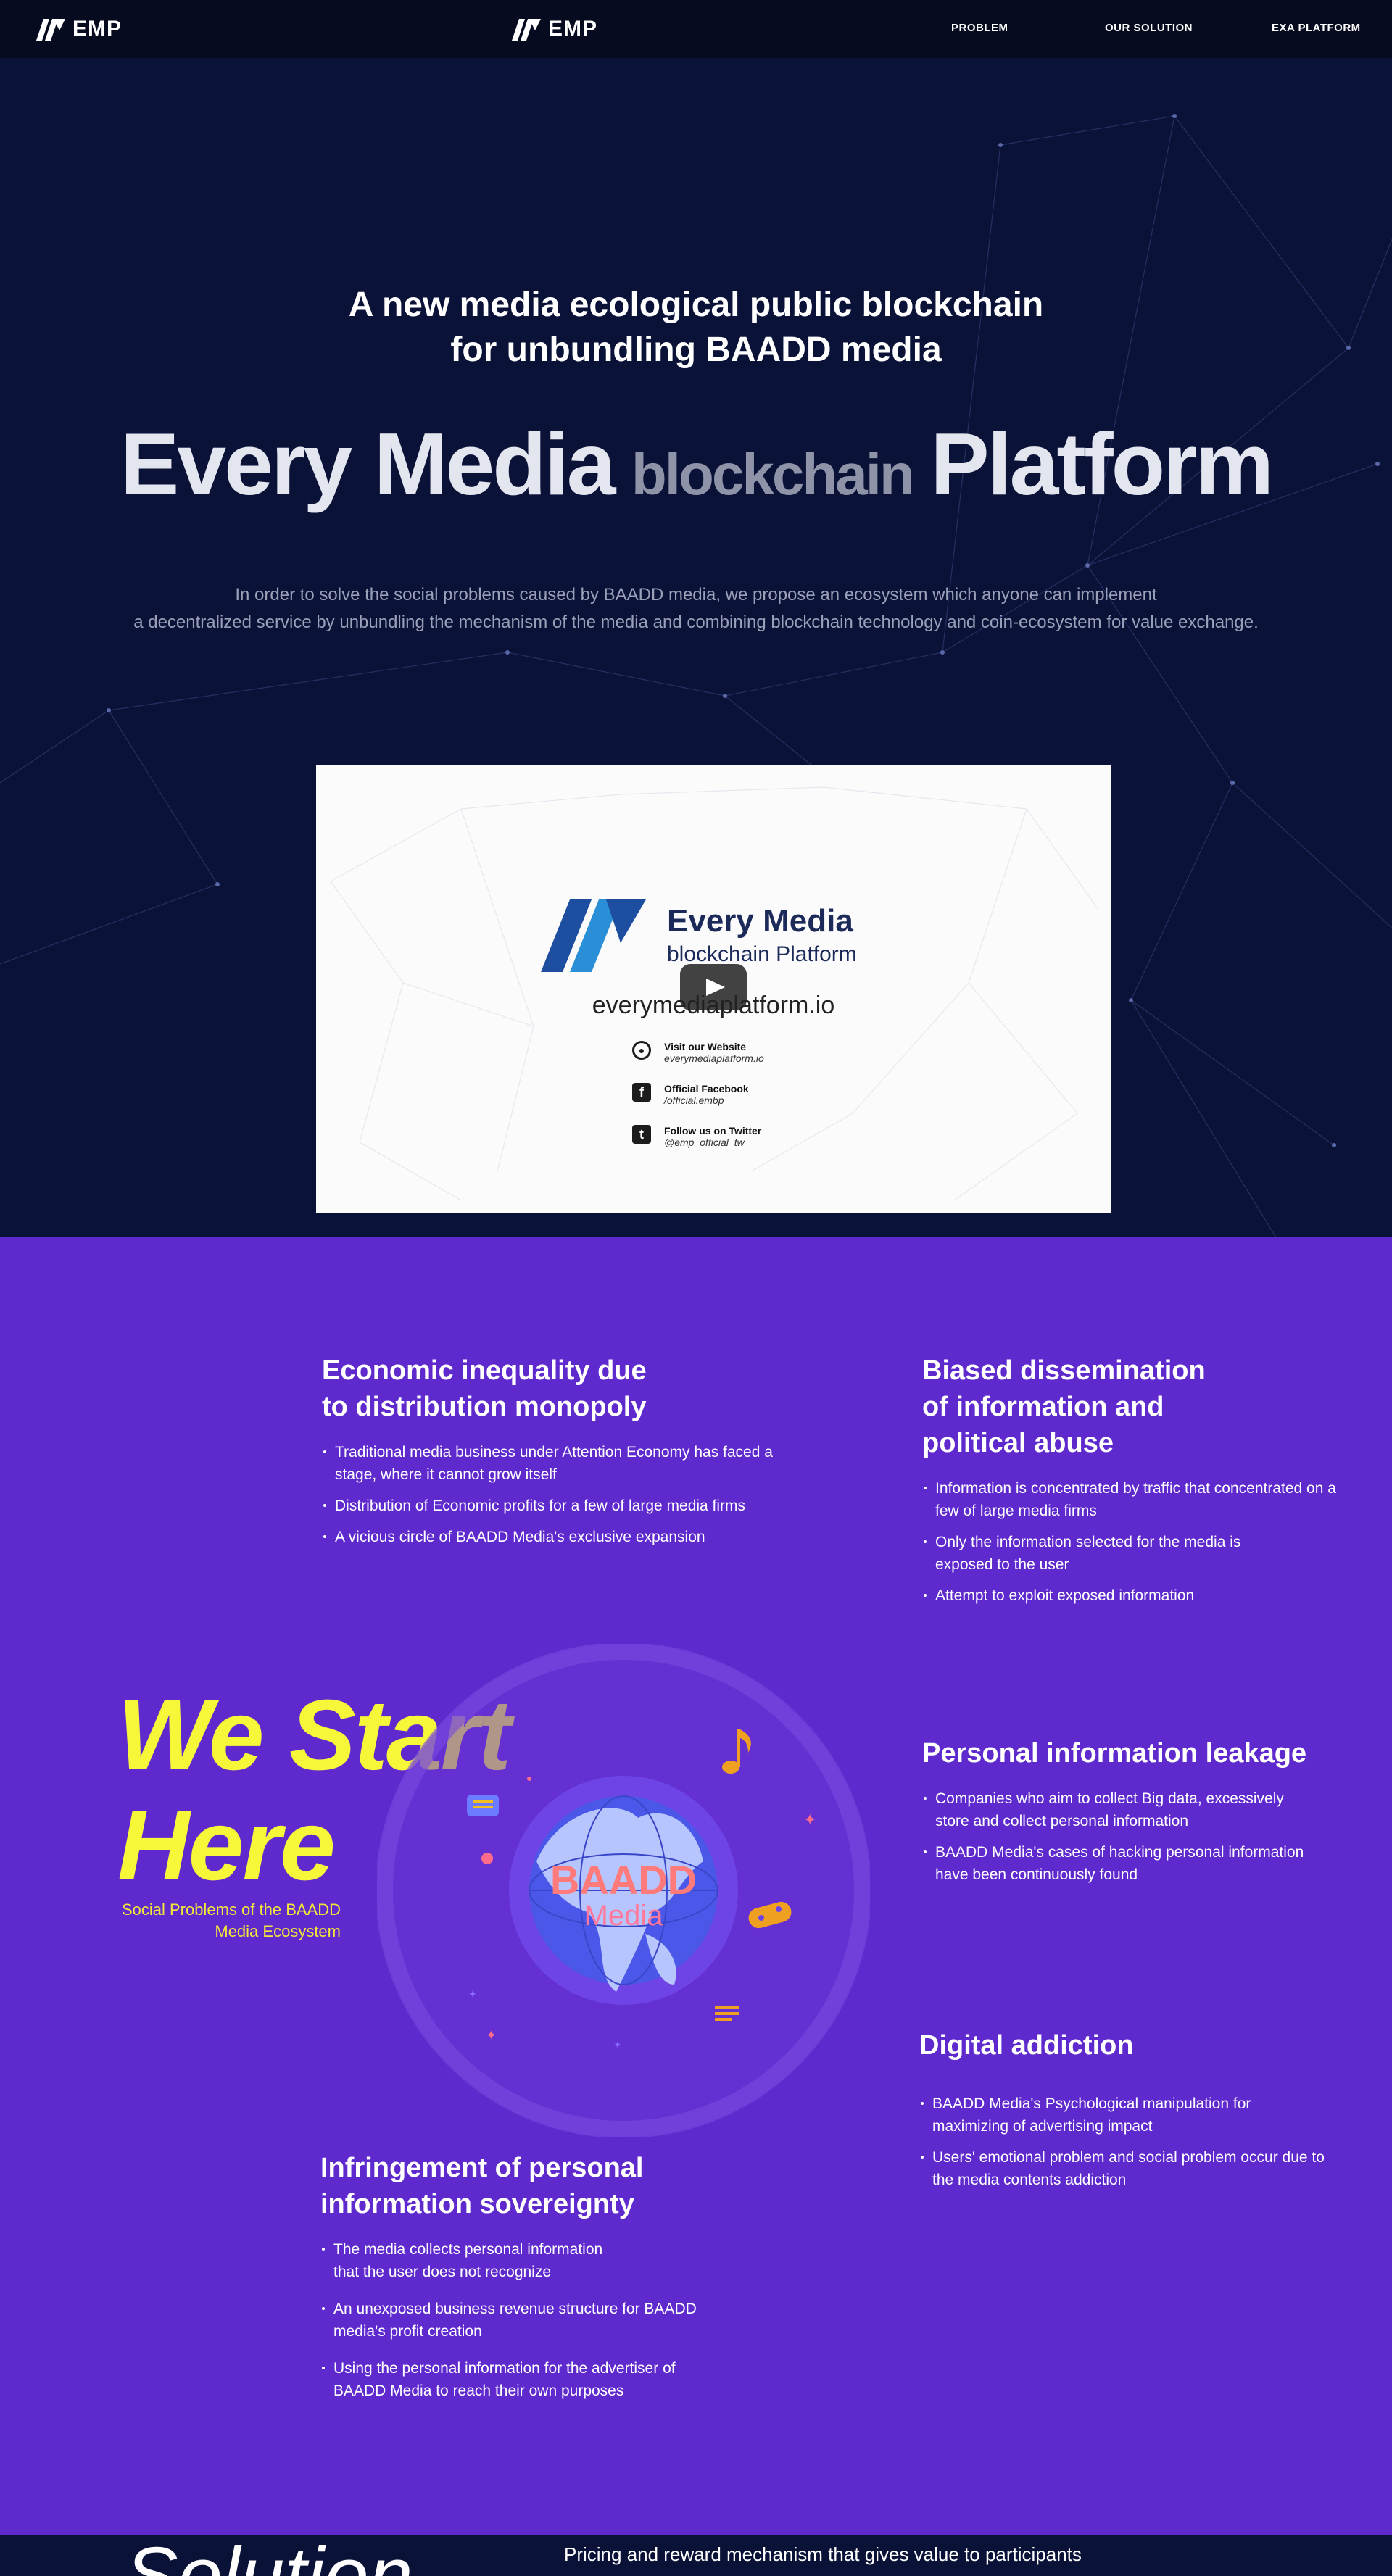 Image resolution: width=1392 pixels, height=2576 pixels. I want to click on video-link-twitter: t Follow us on Twitter @emp_official_tw, so click(696, 1136).